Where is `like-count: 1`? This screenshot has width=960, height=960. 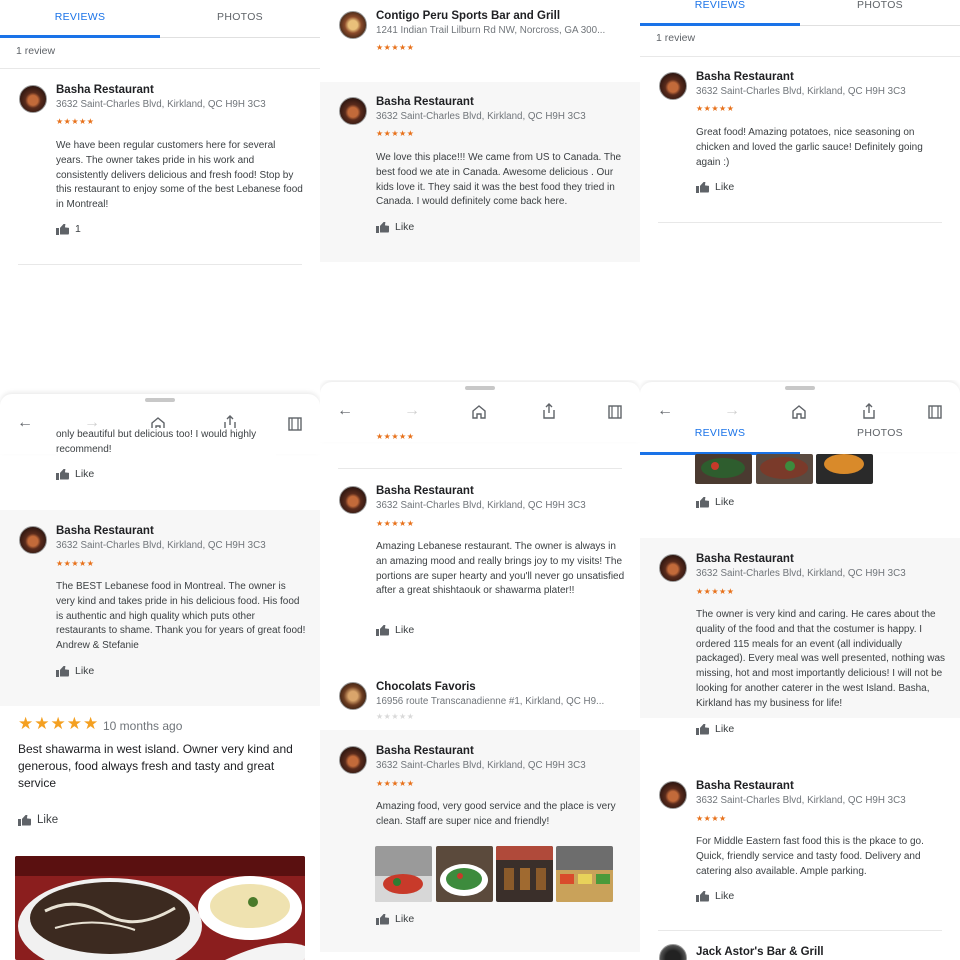
like-count: 1 is located at coordinates (78, 229).